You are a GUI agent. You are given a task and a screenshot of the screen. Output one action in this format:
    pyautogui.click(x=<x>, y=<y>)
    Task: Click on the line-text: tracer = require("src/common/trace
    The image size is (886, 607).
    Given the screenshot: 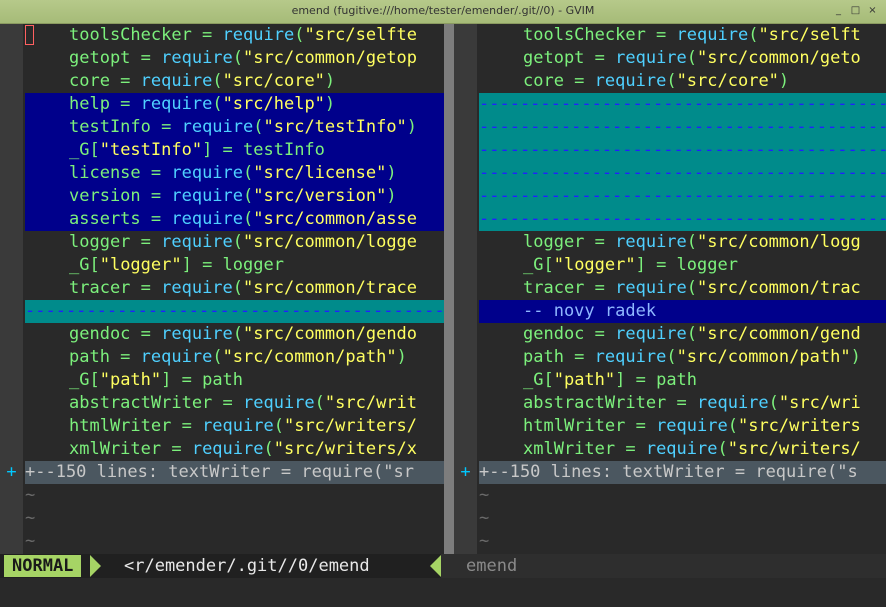 What is the action you would take?
    pyautogui.click(x=243, y=288)
    